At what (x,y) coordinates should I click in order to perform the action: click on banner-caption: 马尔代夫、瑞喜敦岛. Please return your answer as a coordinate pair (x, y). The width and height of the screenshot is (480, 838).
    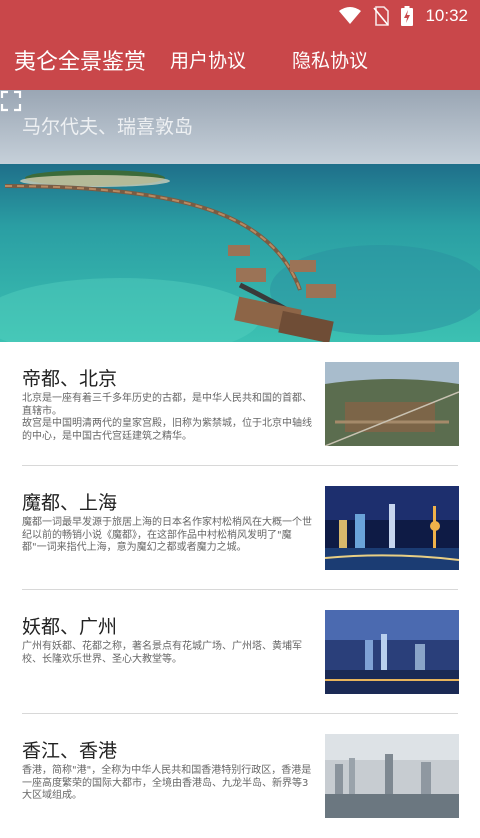
    Looking at the image, I should click on (108, 127).